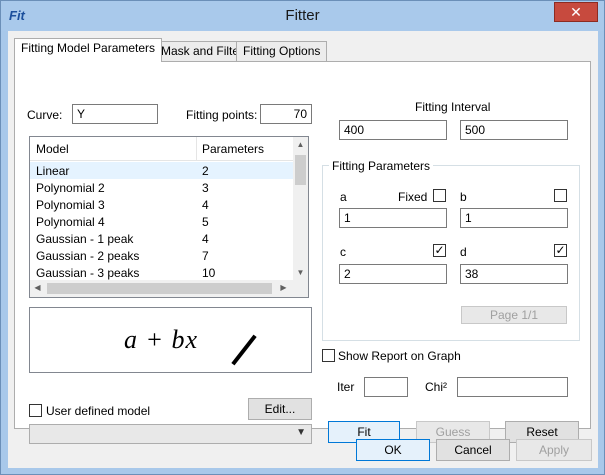 This screenshot has width=605, height=475. I want to click on list-item: Polynomial 2 3, so click(162, 187).